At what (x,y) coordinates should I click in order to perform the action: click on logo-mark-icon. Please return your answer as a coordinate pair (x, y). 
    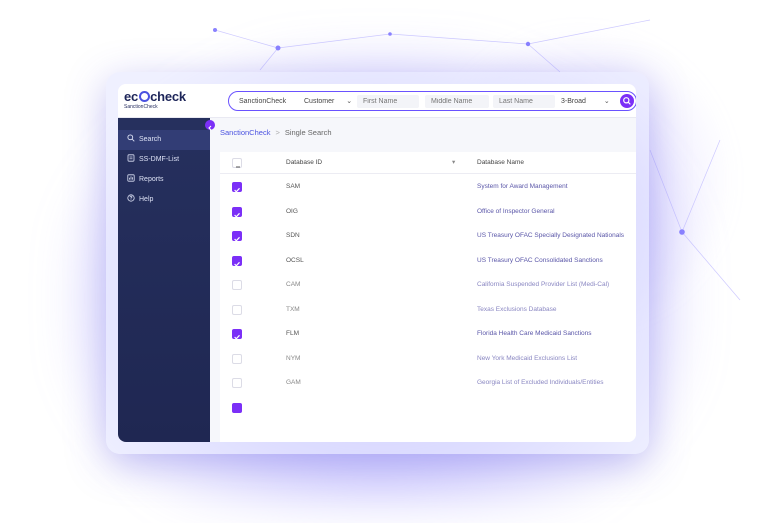
    Looking at the image, I should click on (144, 96).